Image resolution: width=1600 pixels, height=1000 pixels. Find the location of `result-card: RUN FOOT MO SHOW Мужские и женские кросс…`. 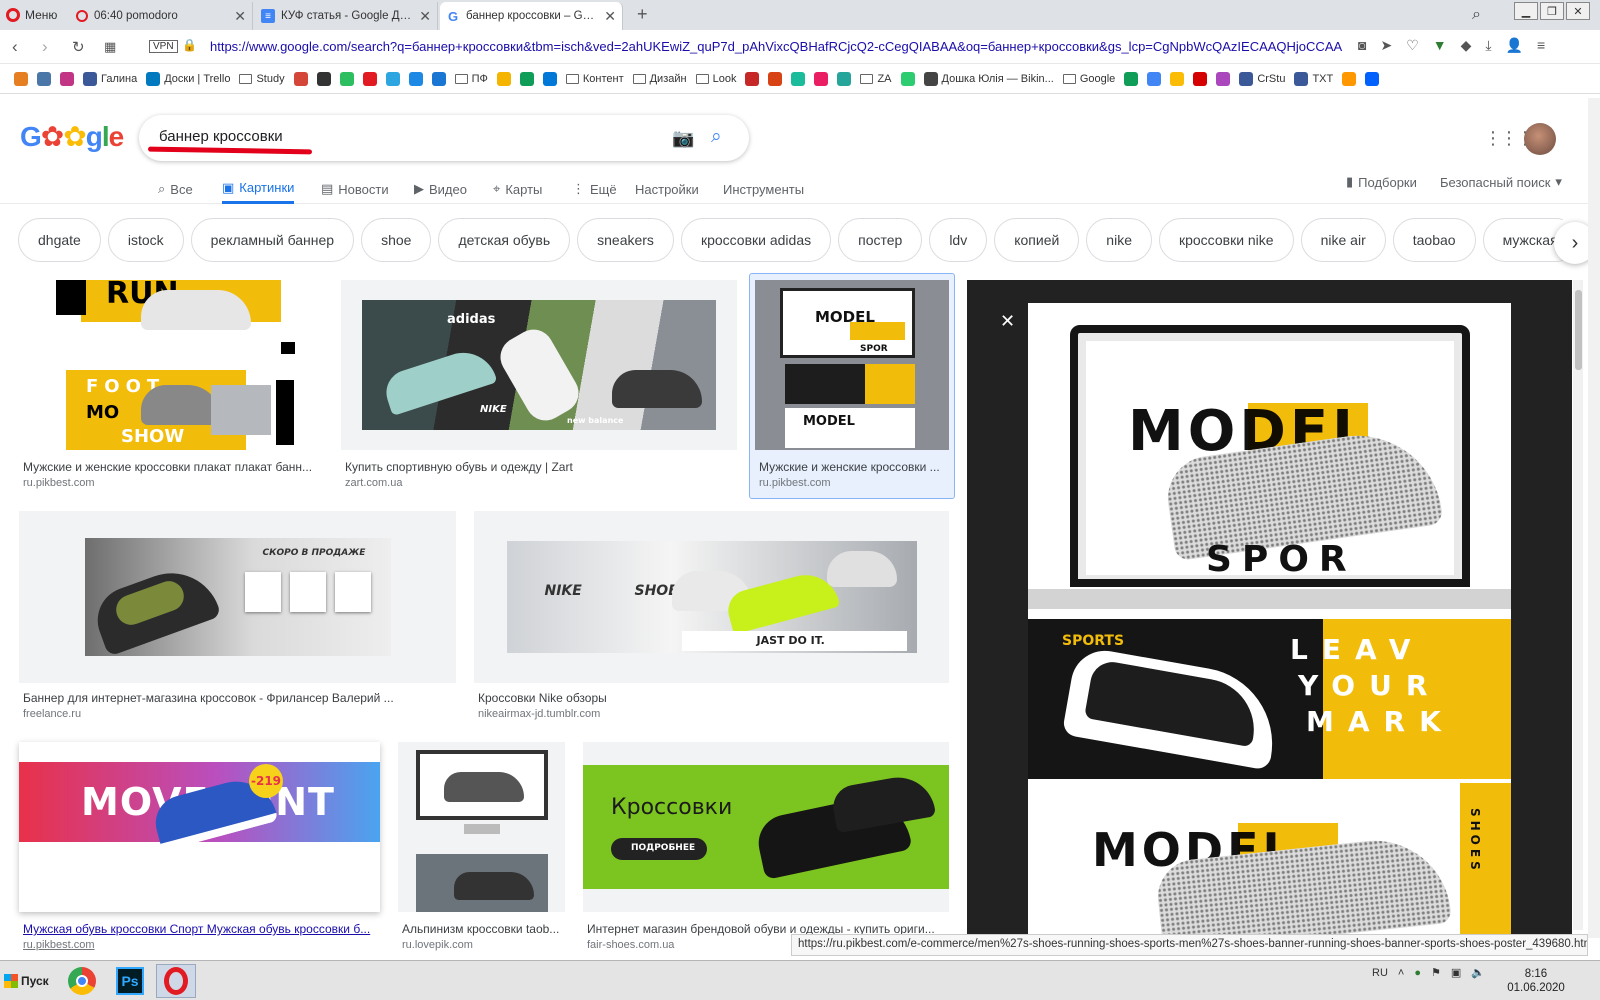

result-card: RUN FOOT MO SHOW Мужские и женские кросс… is located at coordinates (171, 385).